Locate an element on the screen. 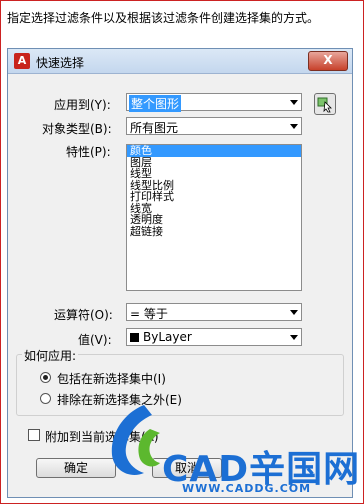  value-text: ByLayer is located at coordinates (167, 337).